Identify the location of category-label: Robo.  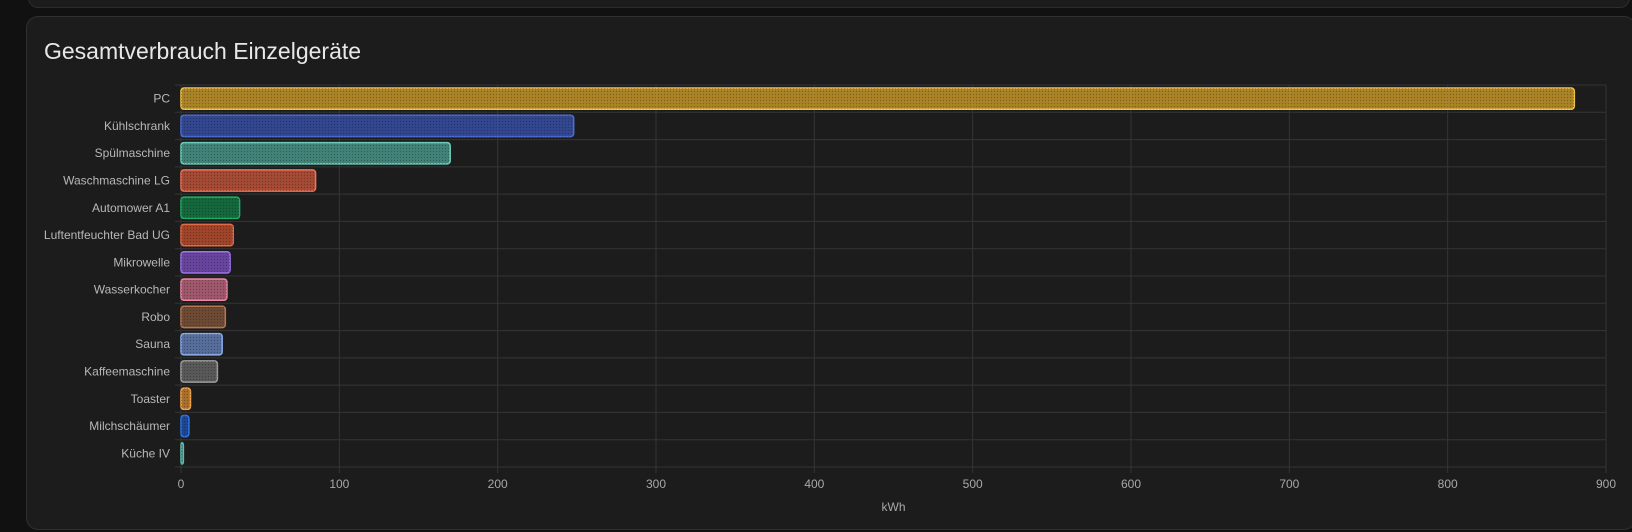
(155, 317).